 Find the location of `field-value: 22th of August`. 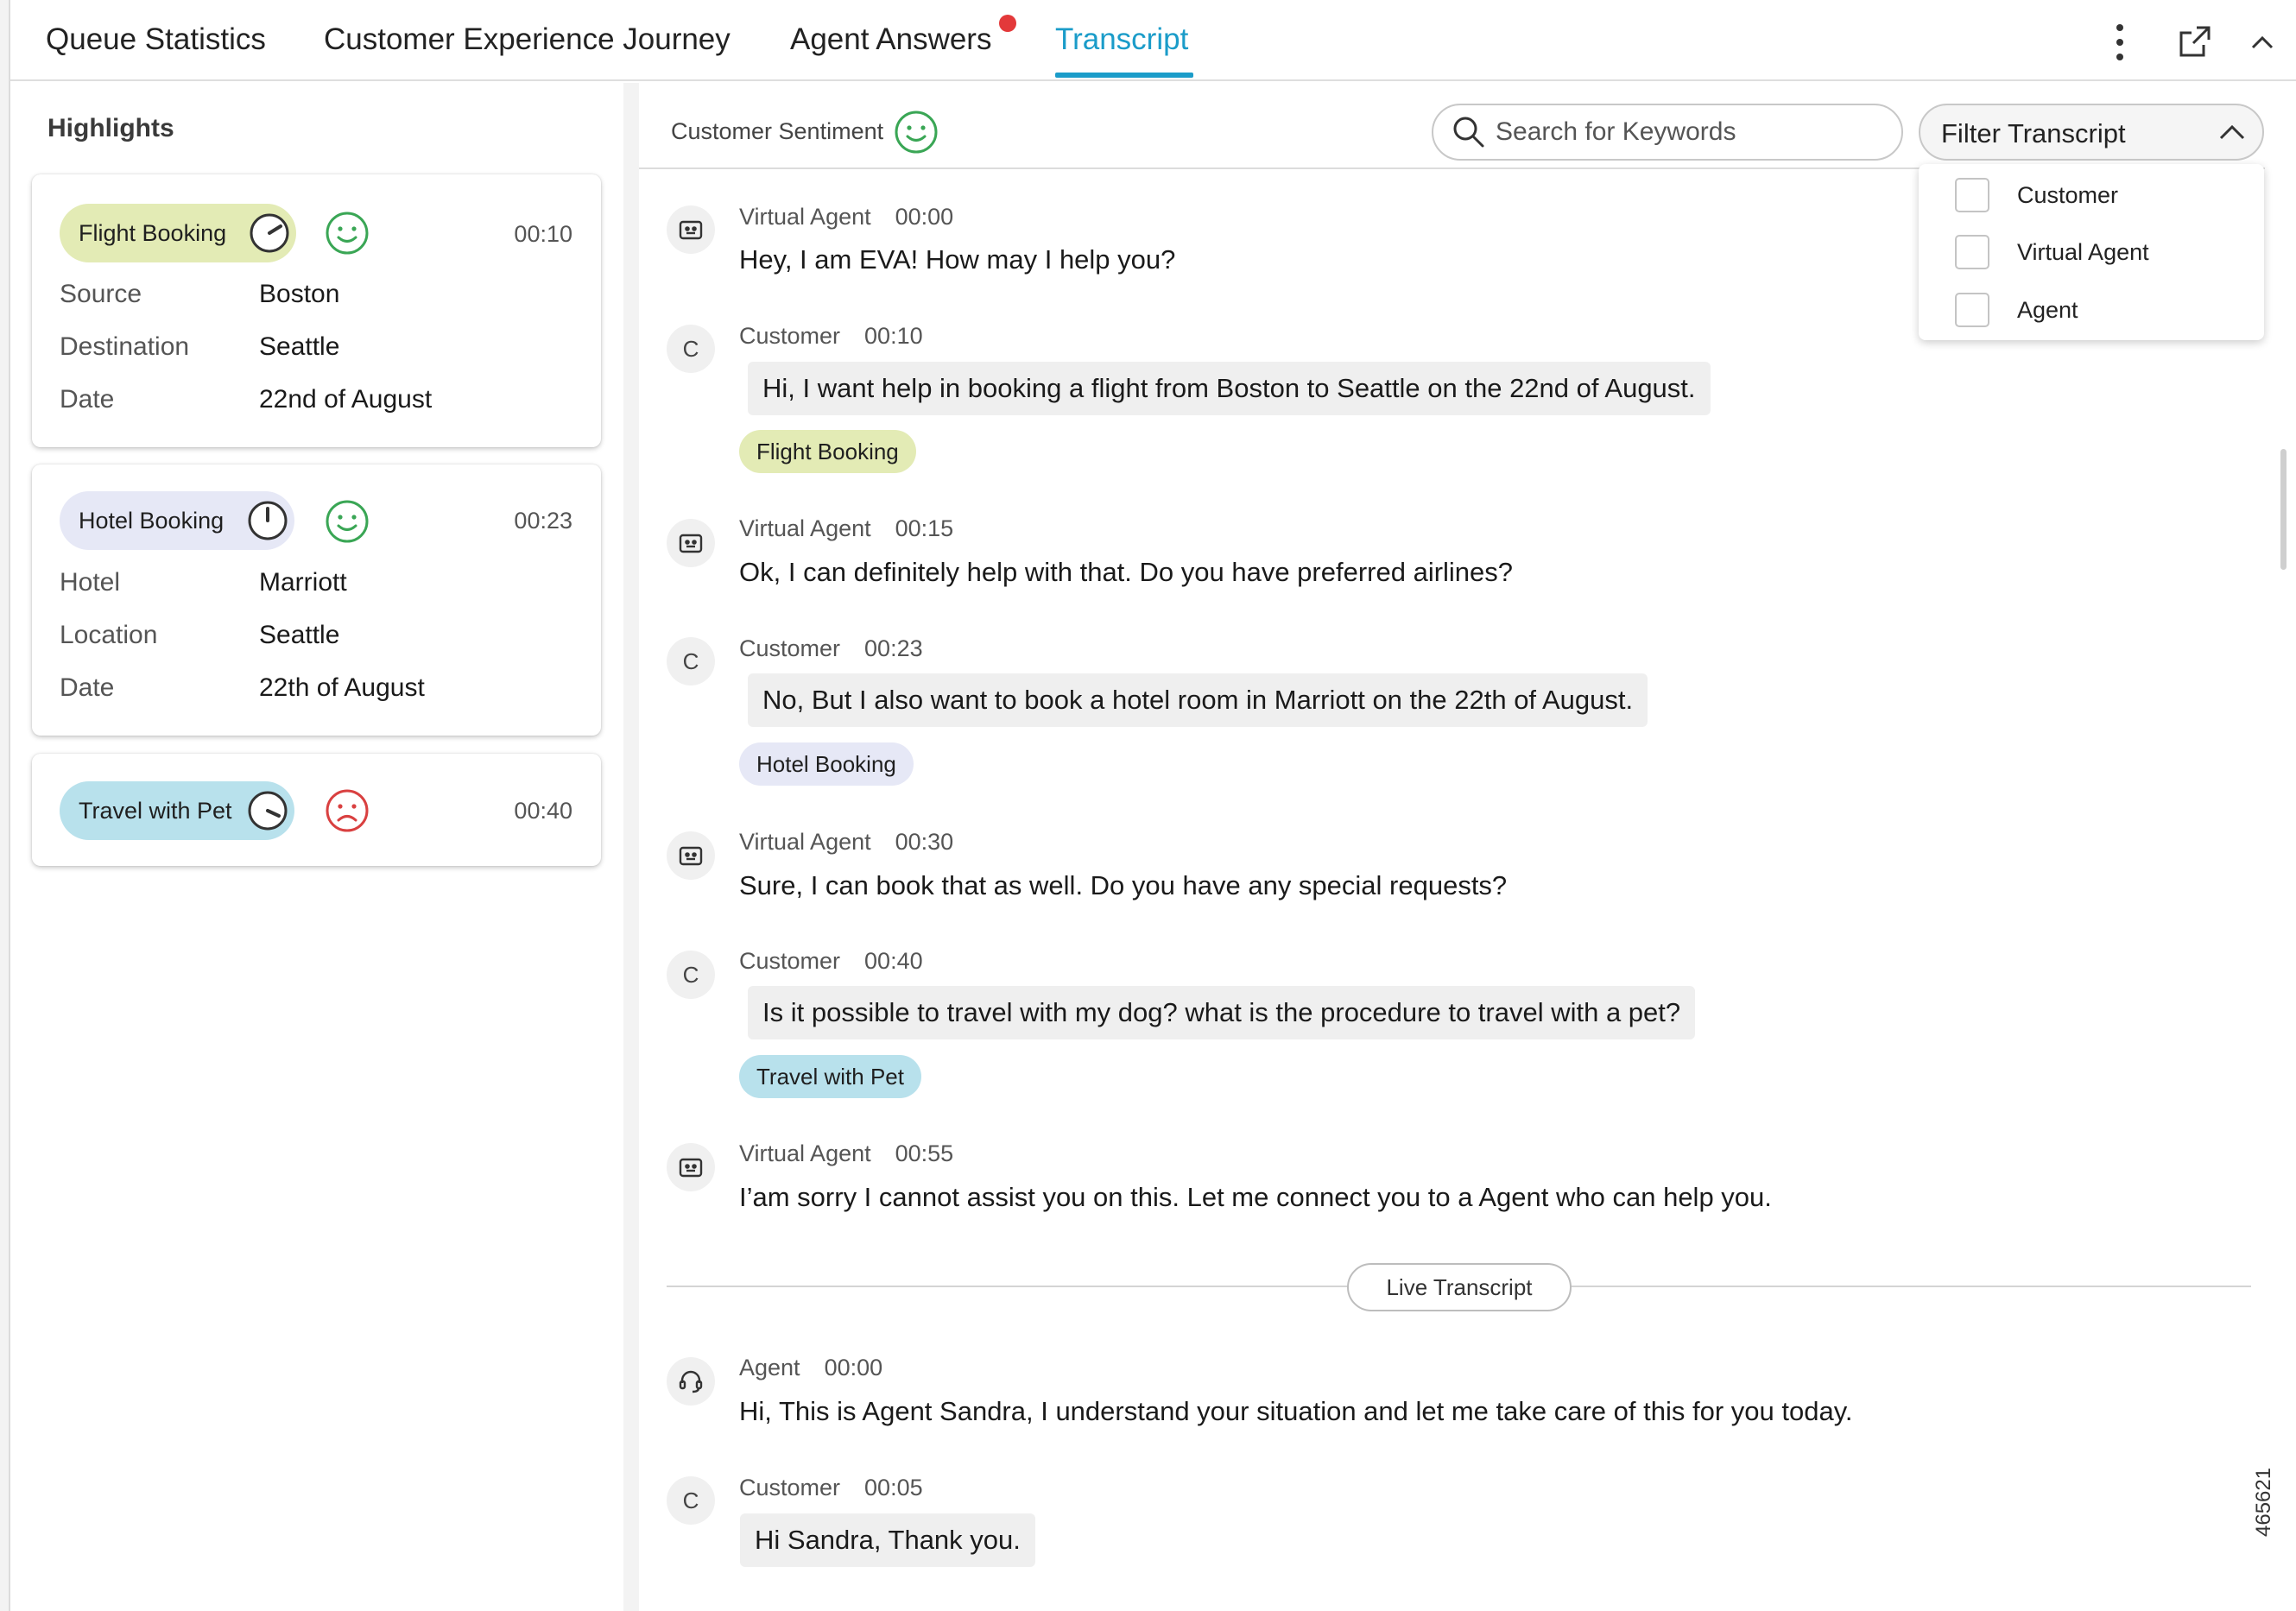

field-value: 22th of August is located at coordinates (342, 687).